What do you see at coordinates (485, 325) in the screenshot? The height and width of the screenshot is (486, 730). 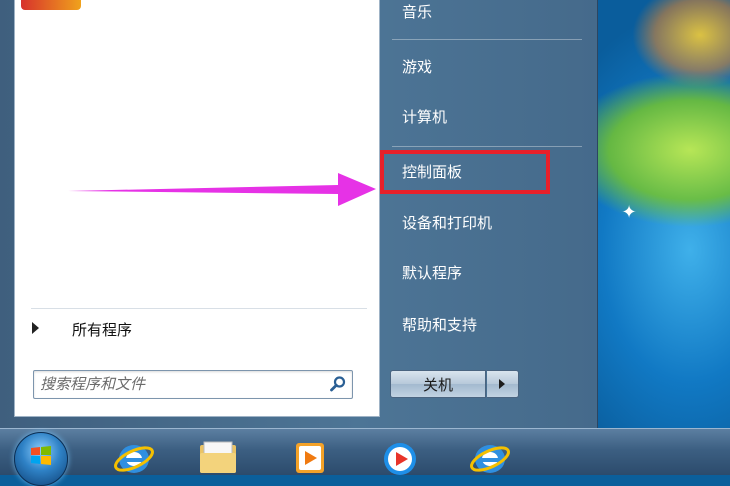 I see `menu-item-help-support: 帮助和支持` at bounding box center [485, 325].